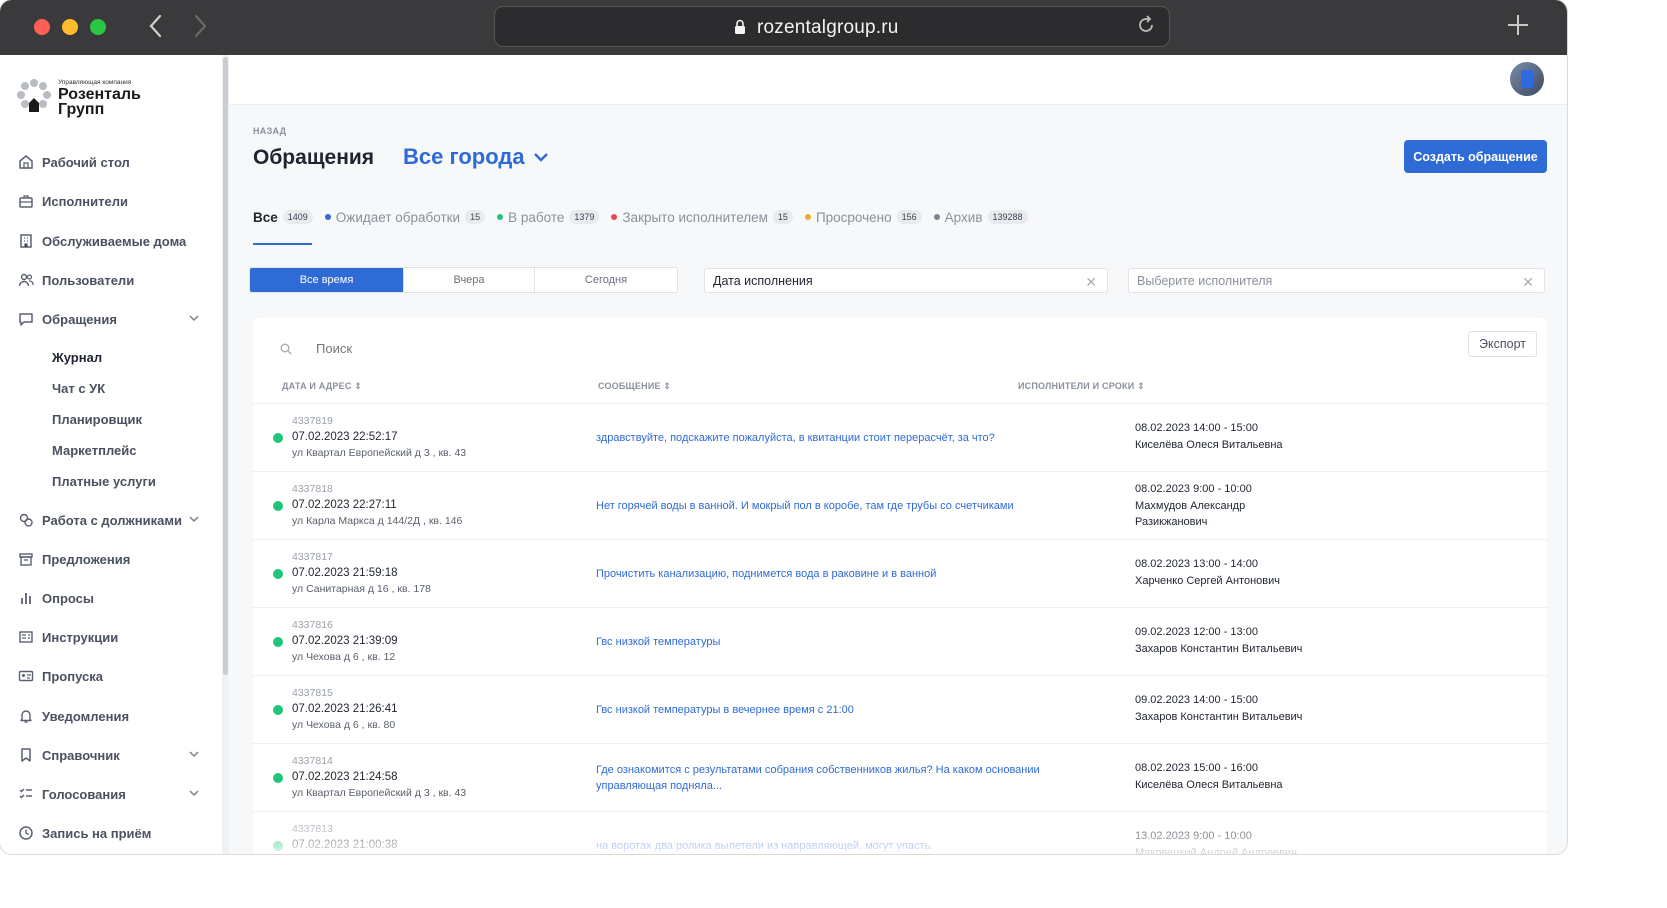  What do you see at coordinates (312, 829) in the screenshot?
I see `request-id: 4337813` at bounding box center [312, 829].